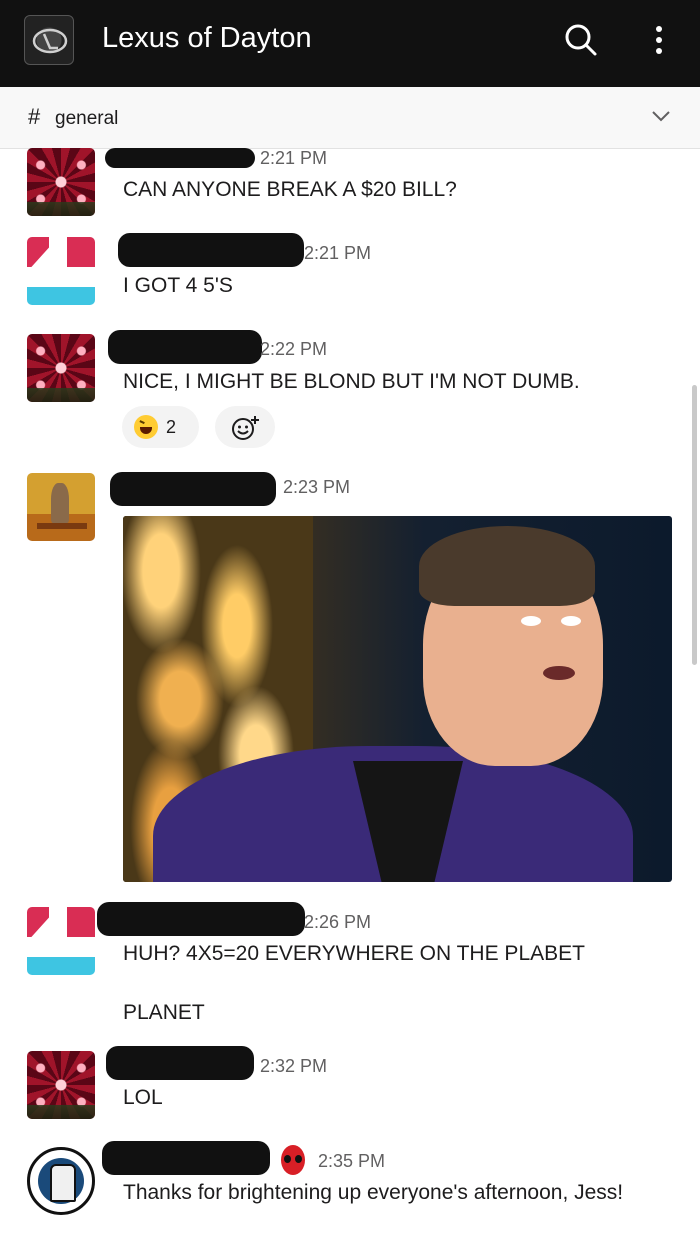  I want to click on message-text: I GOT 4 5'S, so click(178, 285).